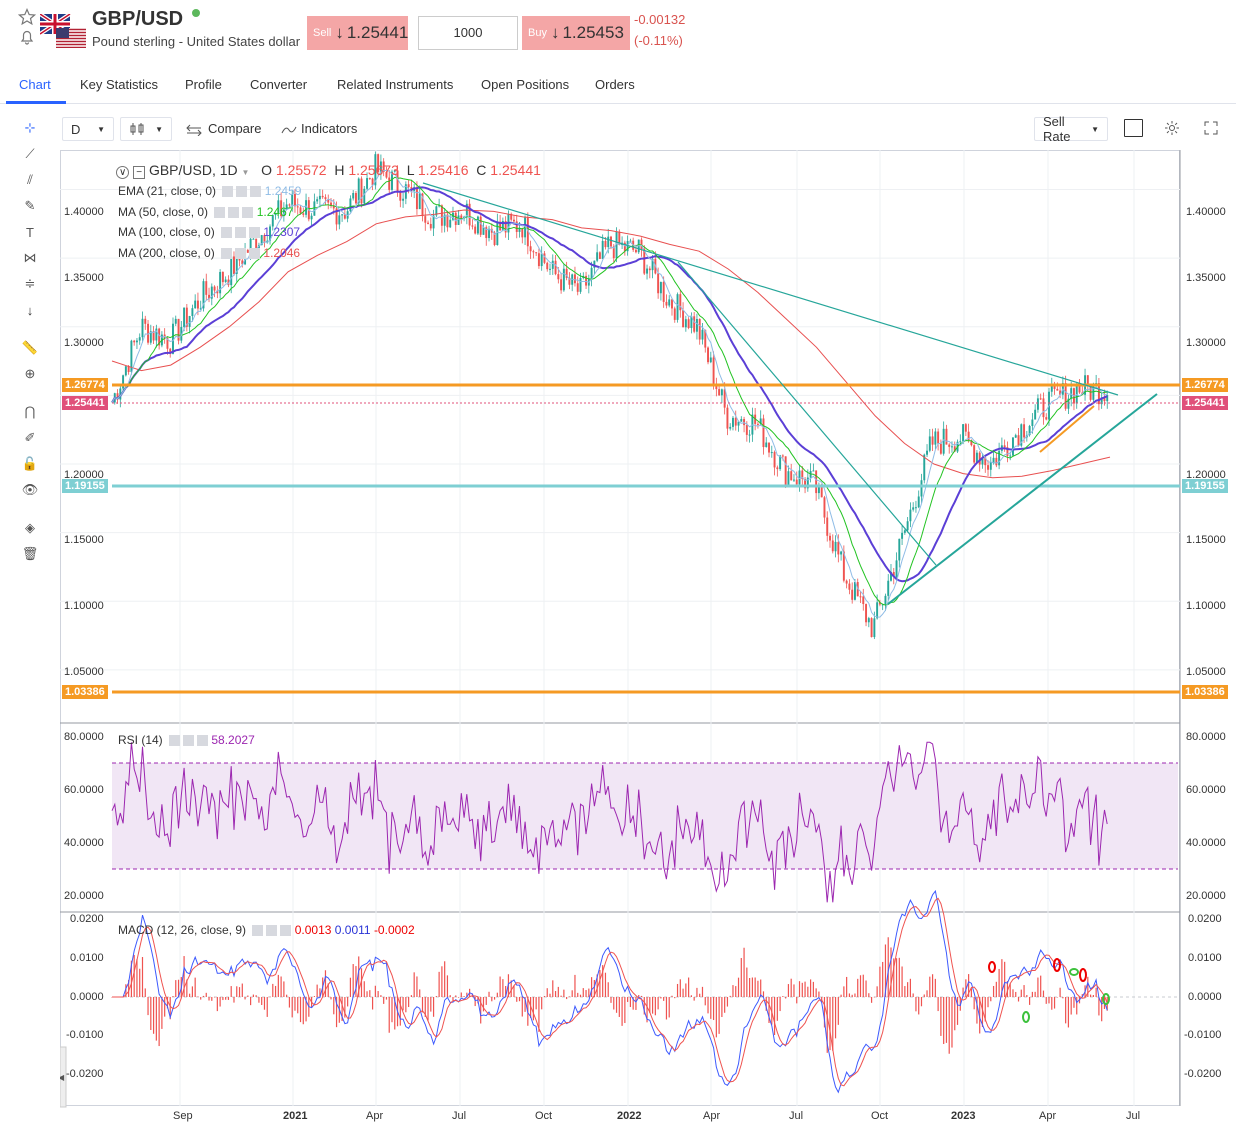  Describe the element at coordinates (30, 464) in the screenshot. I see `lock-icon: 🔓` at that location.